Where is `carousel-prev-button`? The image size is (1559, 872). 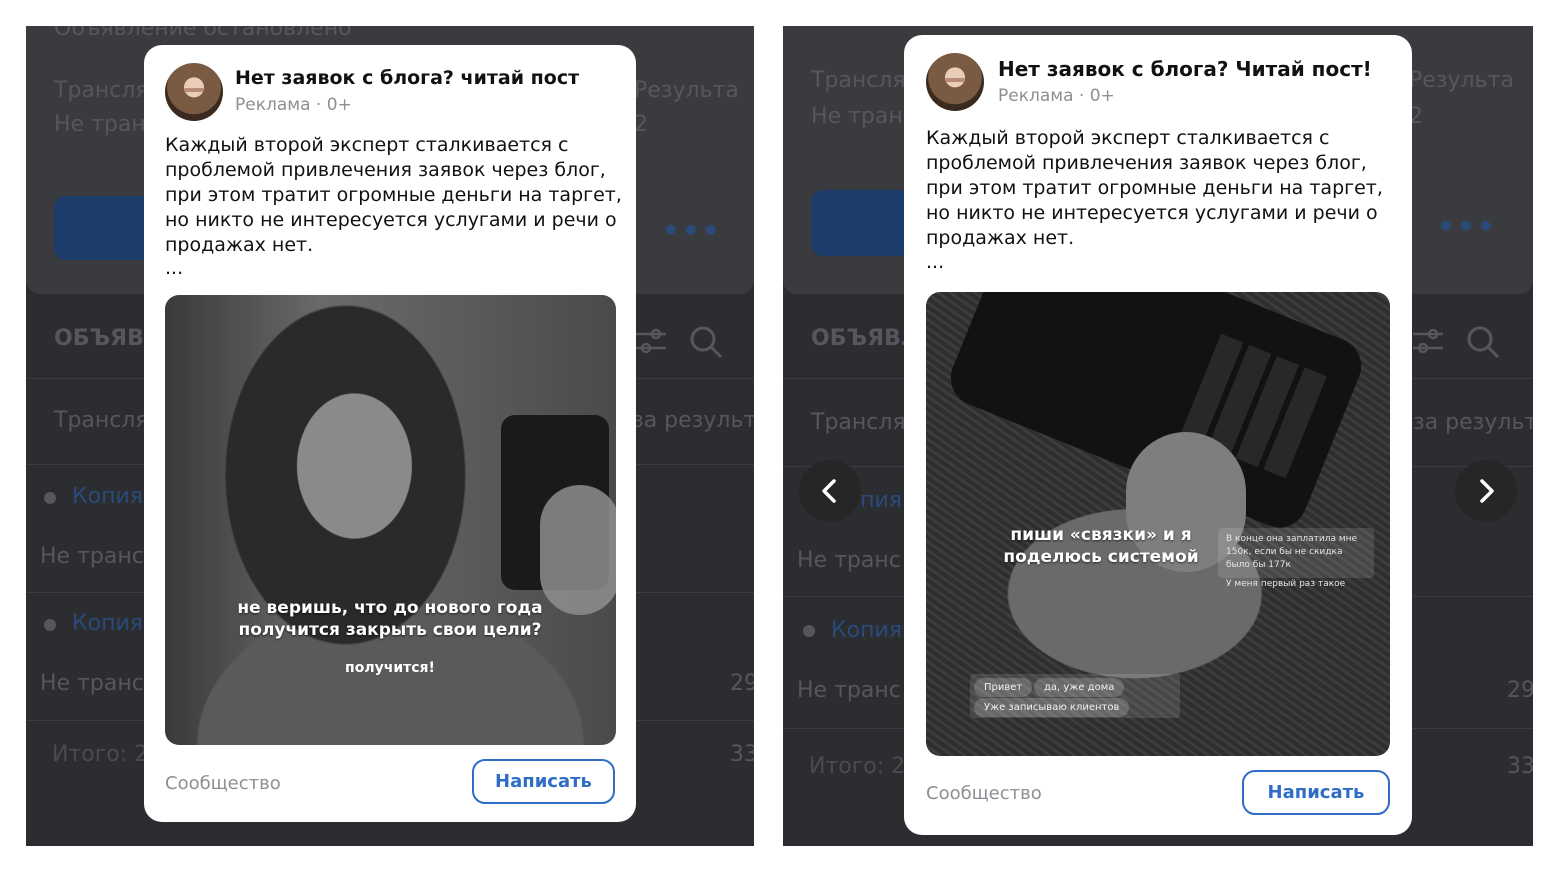 carousel-prev-button is located at coordinates (830, 491).